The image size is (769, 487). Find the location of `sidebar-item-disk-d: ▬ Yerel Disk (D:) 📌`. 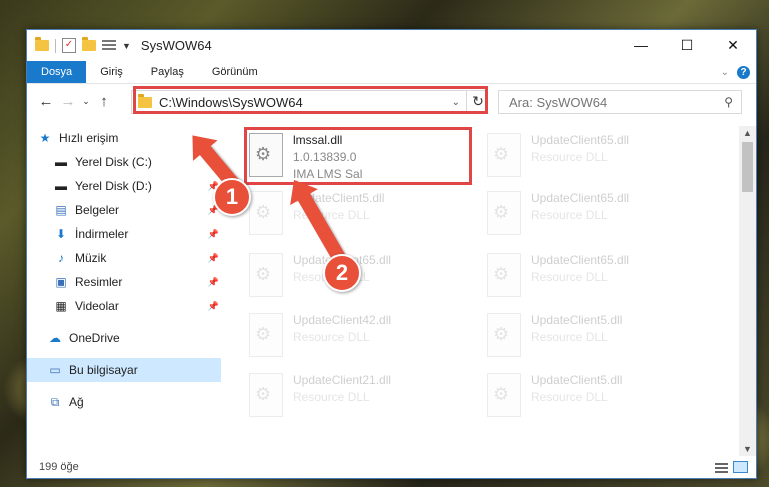

sidebar-item-disk-d: ▬ Yerel Disk (D:) 📌 is located at coordinates (124, 186).